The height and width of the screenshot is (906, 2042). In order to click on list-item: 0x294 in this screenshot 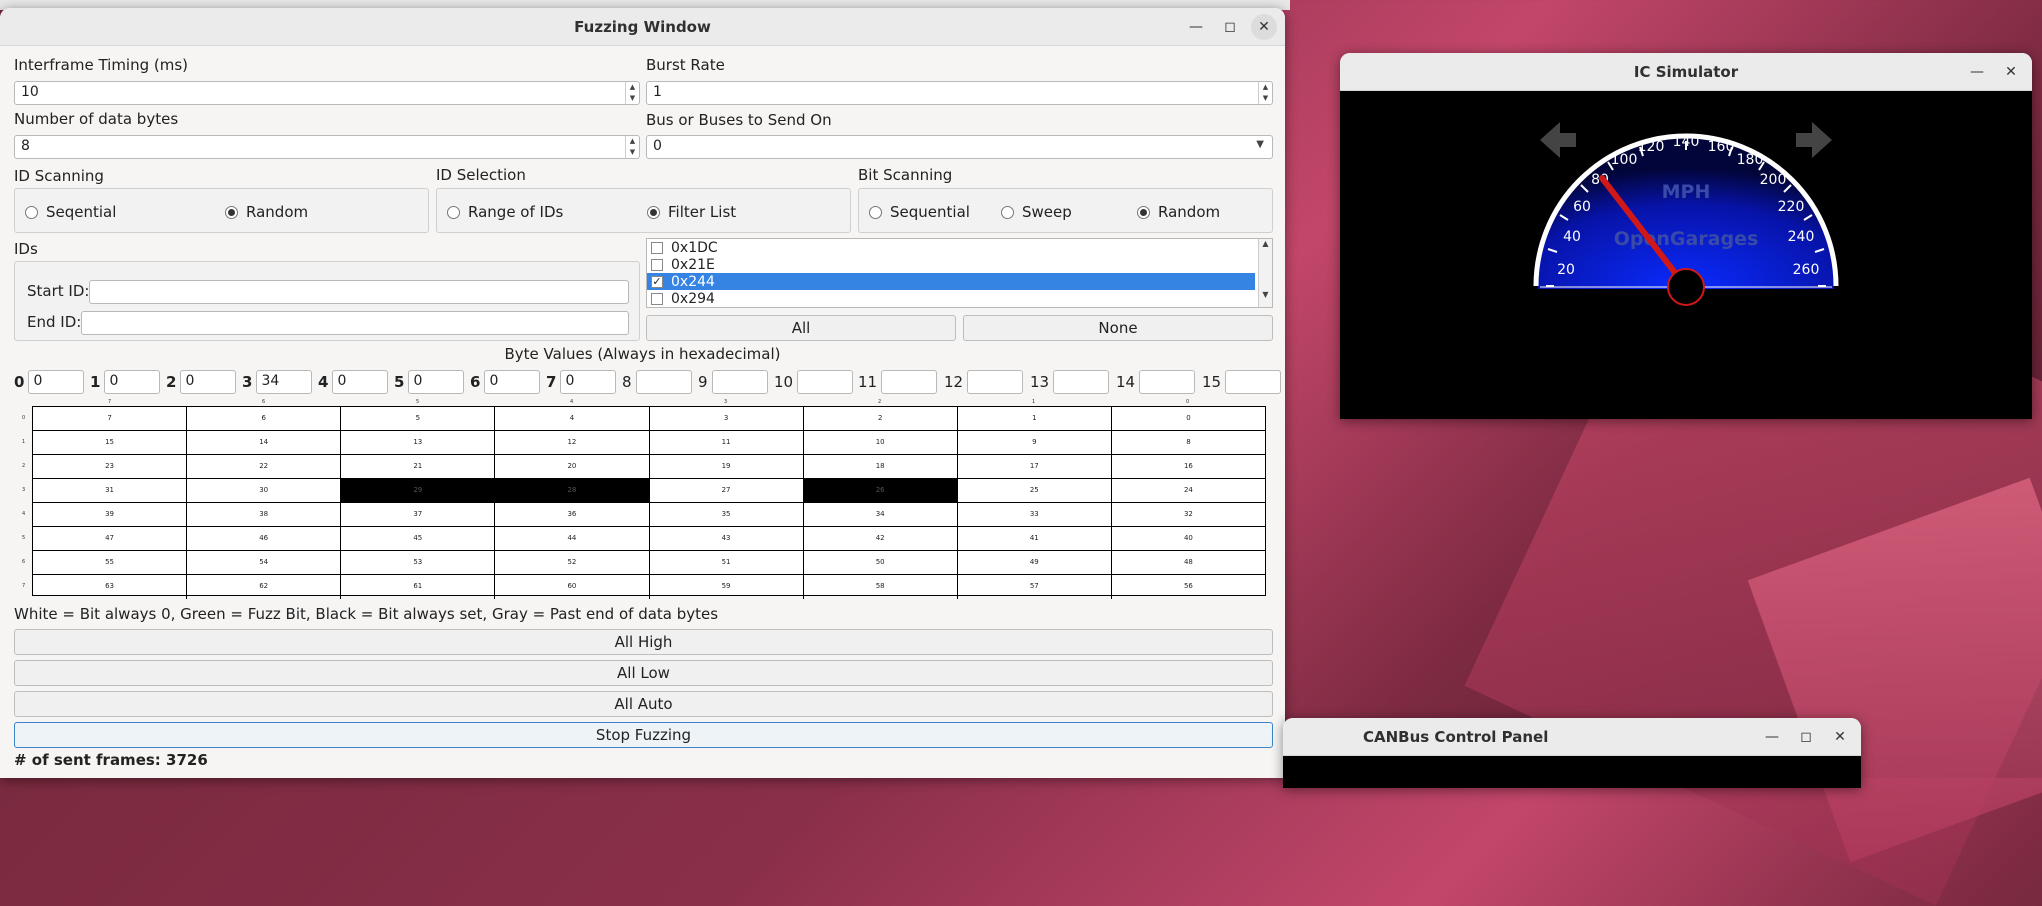, I will do `click(951, 298)`.